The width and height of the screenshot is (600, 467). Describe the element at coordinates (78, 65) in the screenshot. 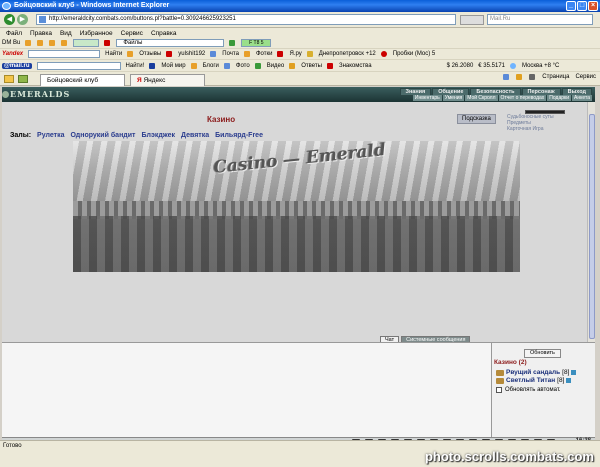

I see `mailru-search-input` at that location.